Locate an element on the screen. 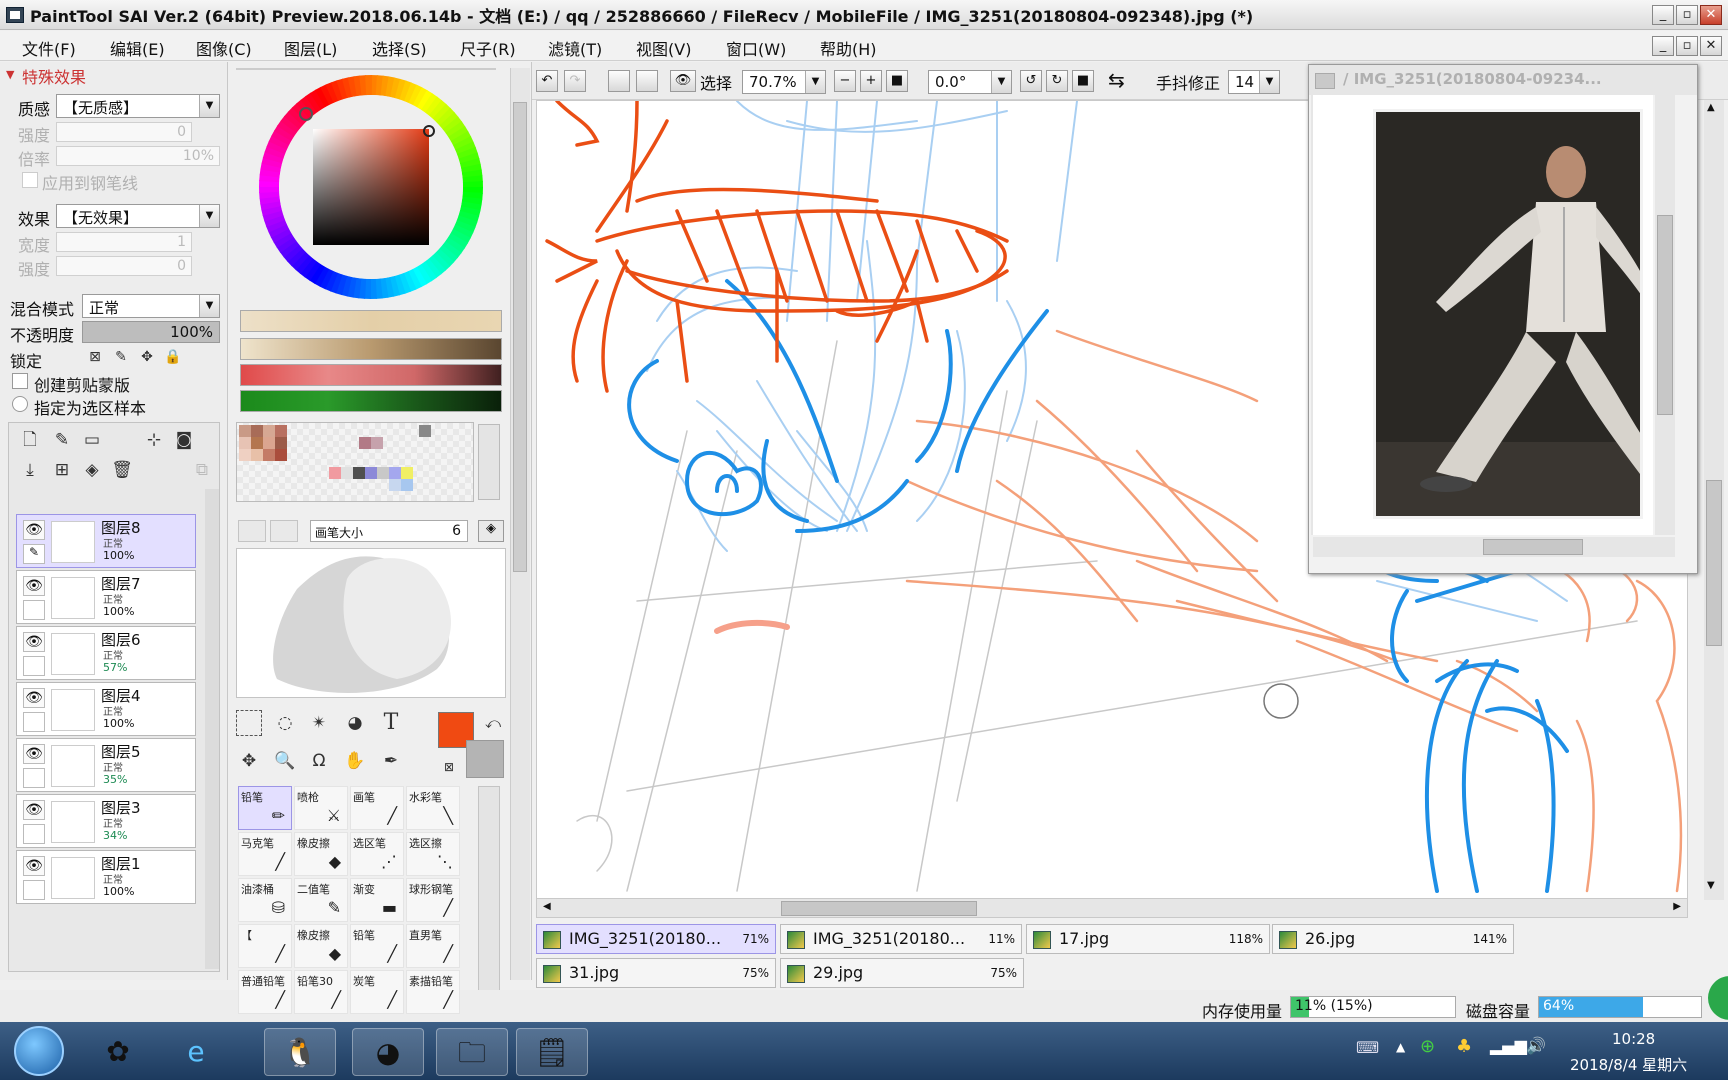 The image size is (1728, 1080). volume-icon: 🔊 is located at coordinates (1536, 1045).